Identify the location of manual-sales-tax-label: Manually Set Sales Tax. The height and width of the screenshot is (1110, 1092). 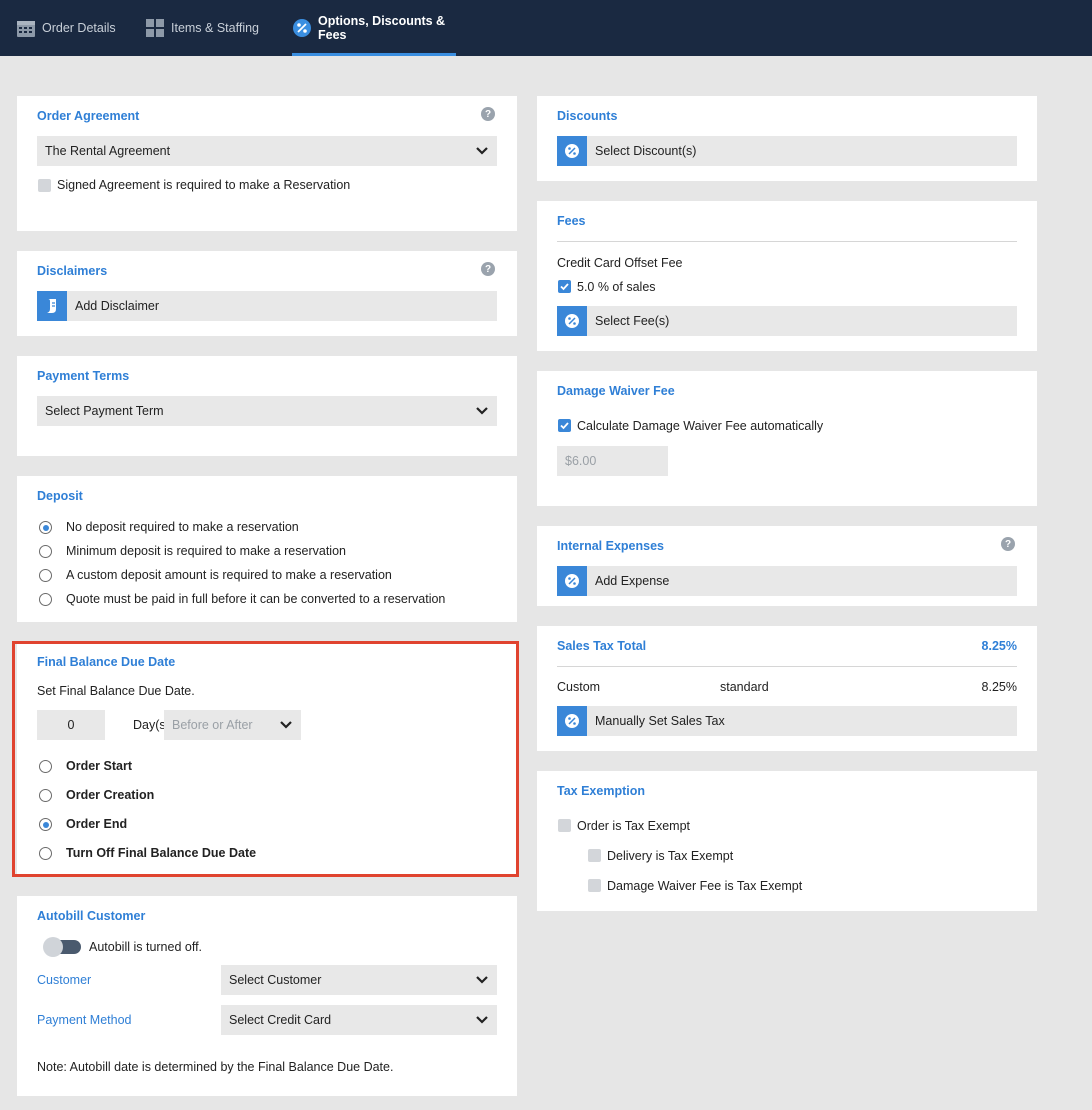
(660, 721).